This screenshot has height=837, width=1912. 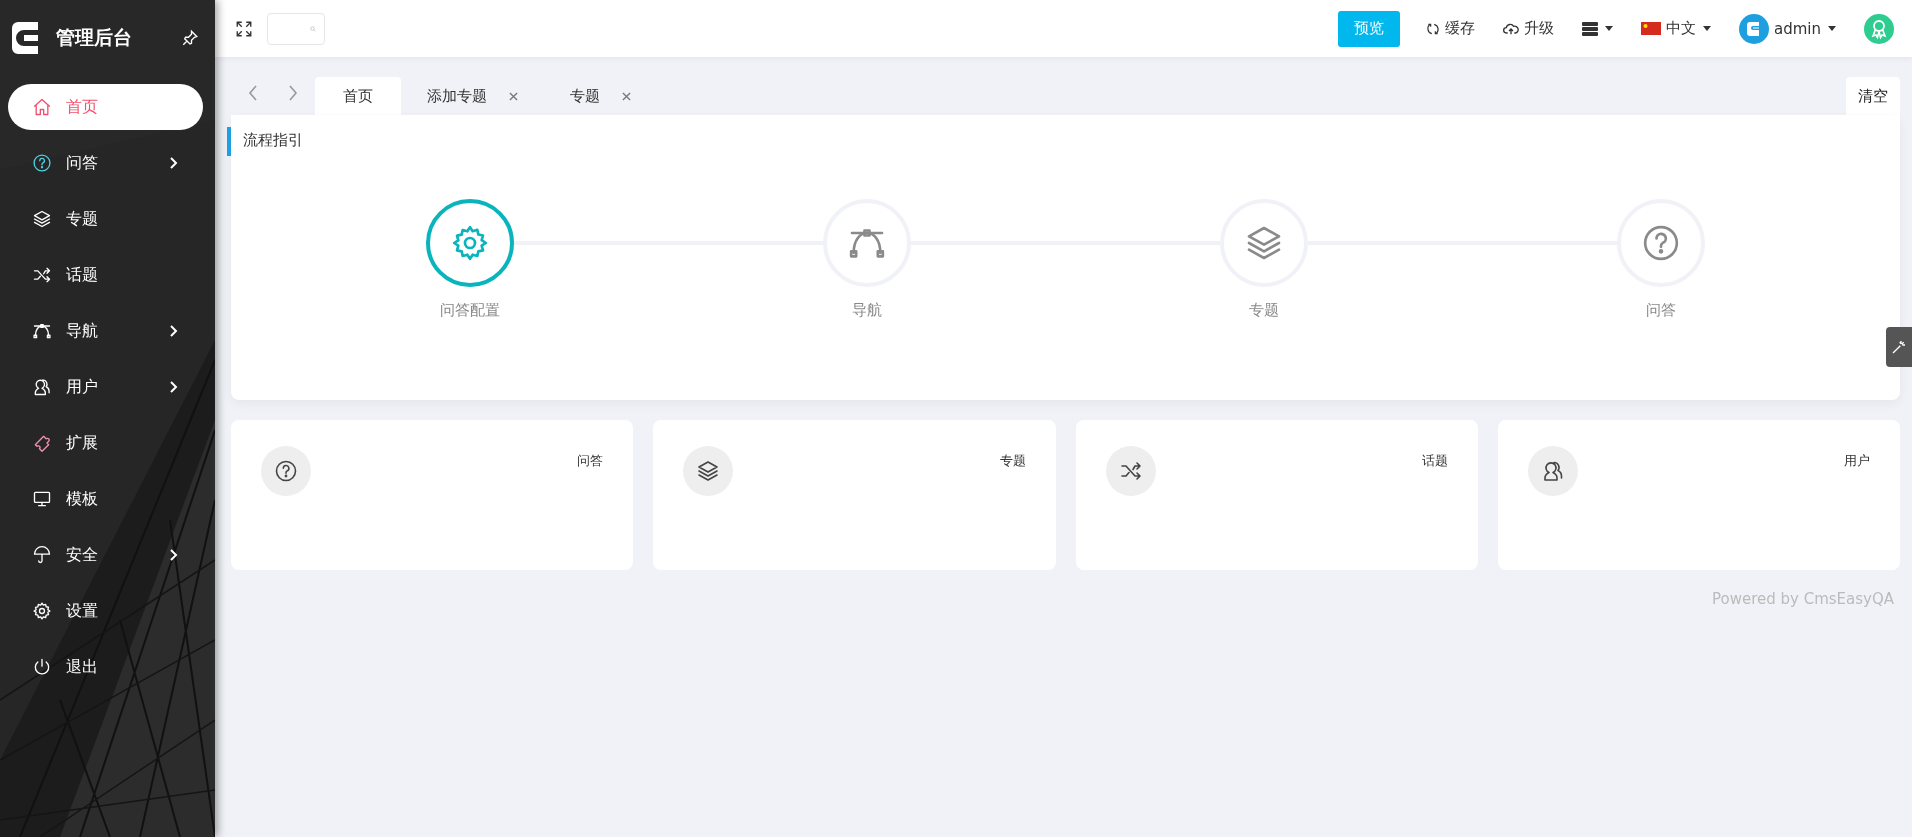 What do you see at coordinates (1651, 28) in the screenshot?
I see `flag-icon` at bounding box center [1651, 28].